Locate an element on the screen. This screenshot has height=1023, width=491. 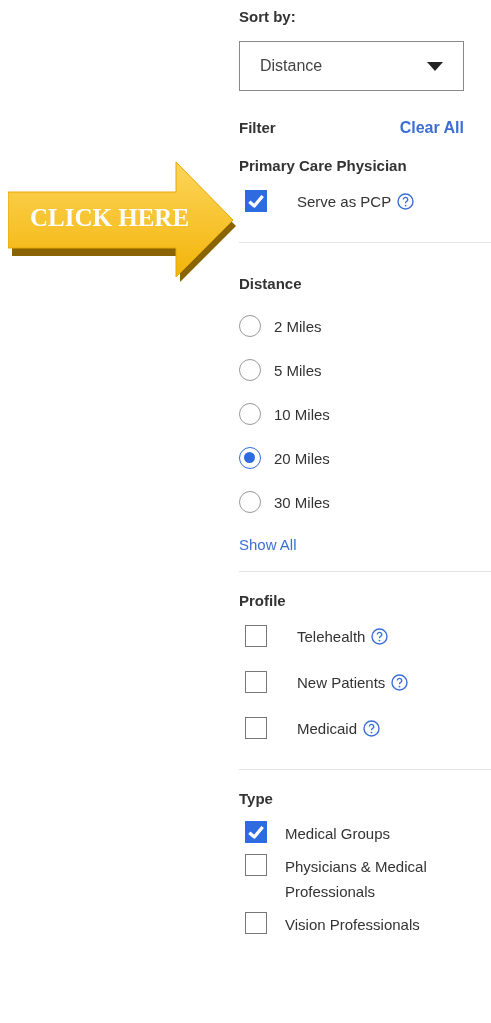
section-heading: Distance is located at coordinates (271, 283).